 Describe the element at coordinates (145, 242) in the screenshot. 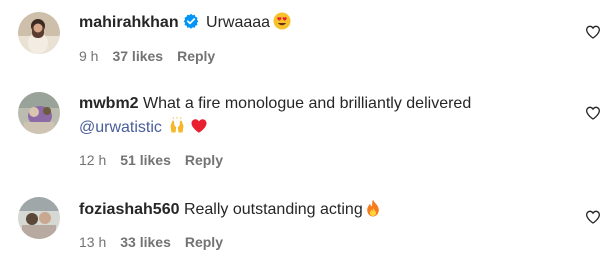

I see `comment-likes: 33 likes` at that location.